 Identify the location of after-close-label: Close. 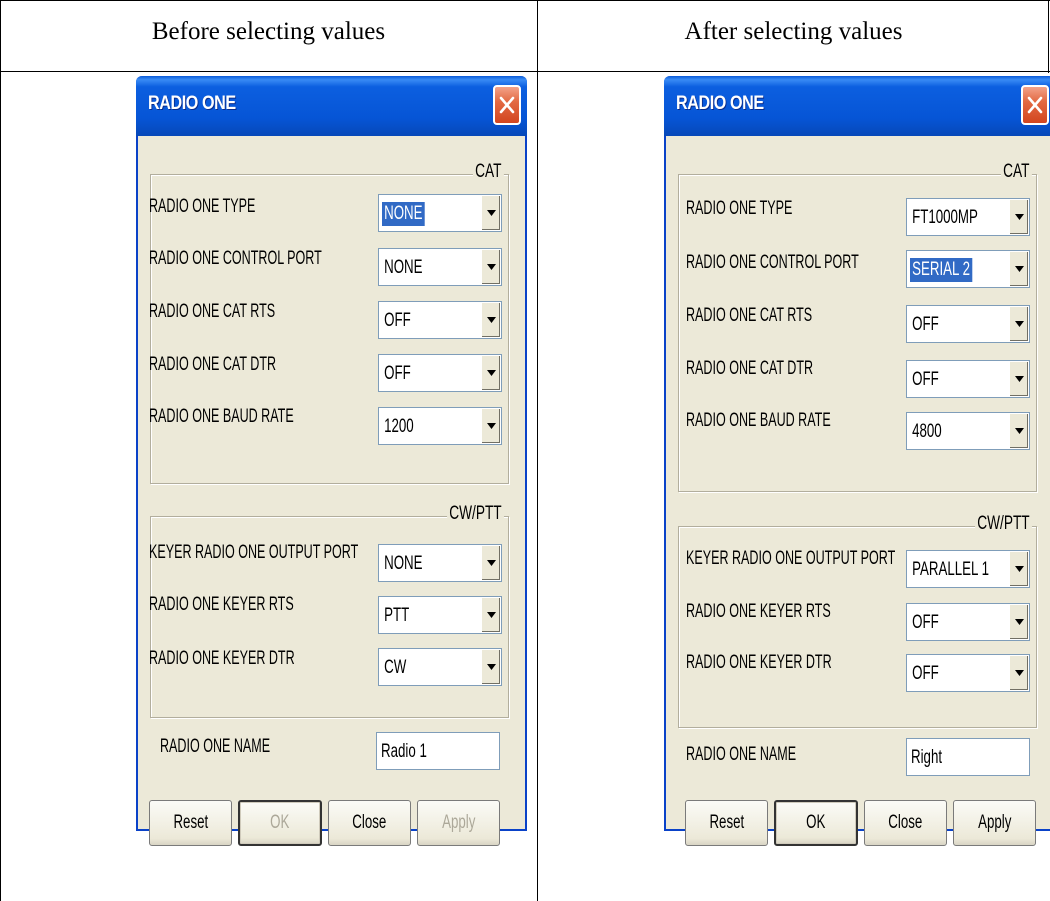
(905, 822).